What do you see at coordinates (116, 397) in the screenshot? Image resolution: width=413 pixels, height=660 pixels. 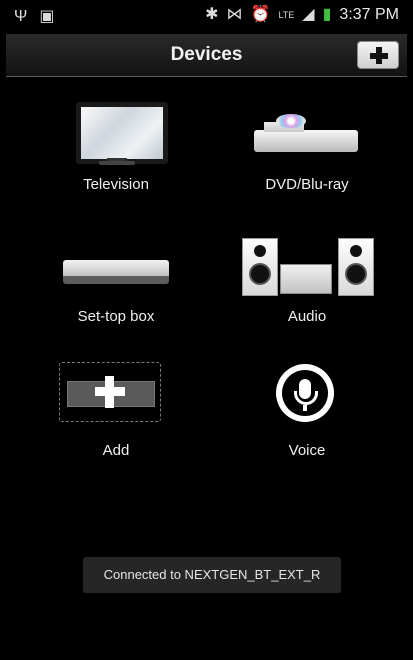 I see `add-device-icon` at bounding box center [116, 397].